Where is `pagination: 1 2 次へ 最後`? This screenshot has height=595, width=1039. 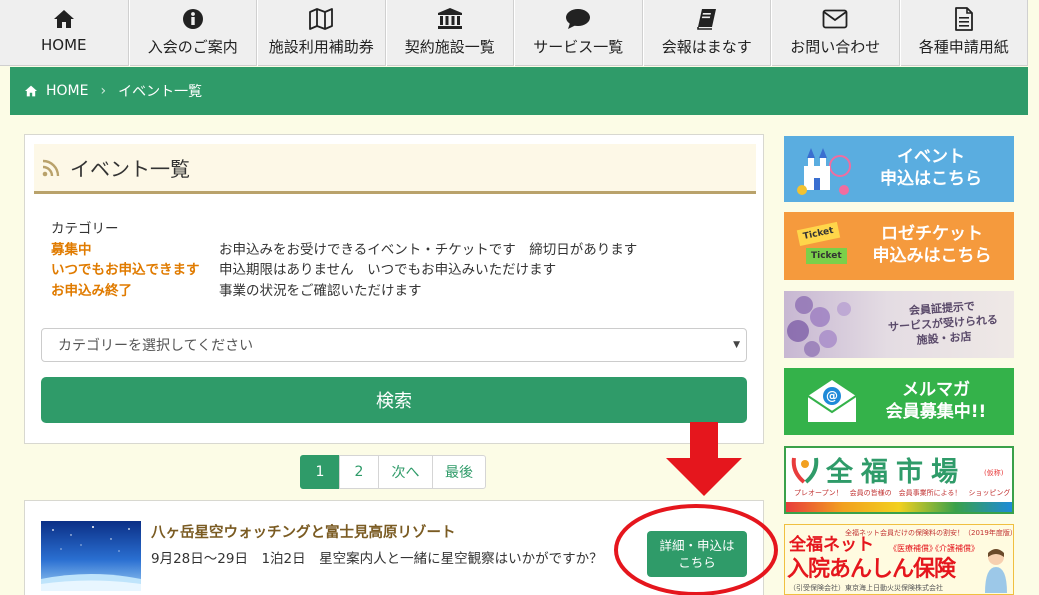 pagination: 1 2 次へ 最後 is located at coordinates (393, 472).